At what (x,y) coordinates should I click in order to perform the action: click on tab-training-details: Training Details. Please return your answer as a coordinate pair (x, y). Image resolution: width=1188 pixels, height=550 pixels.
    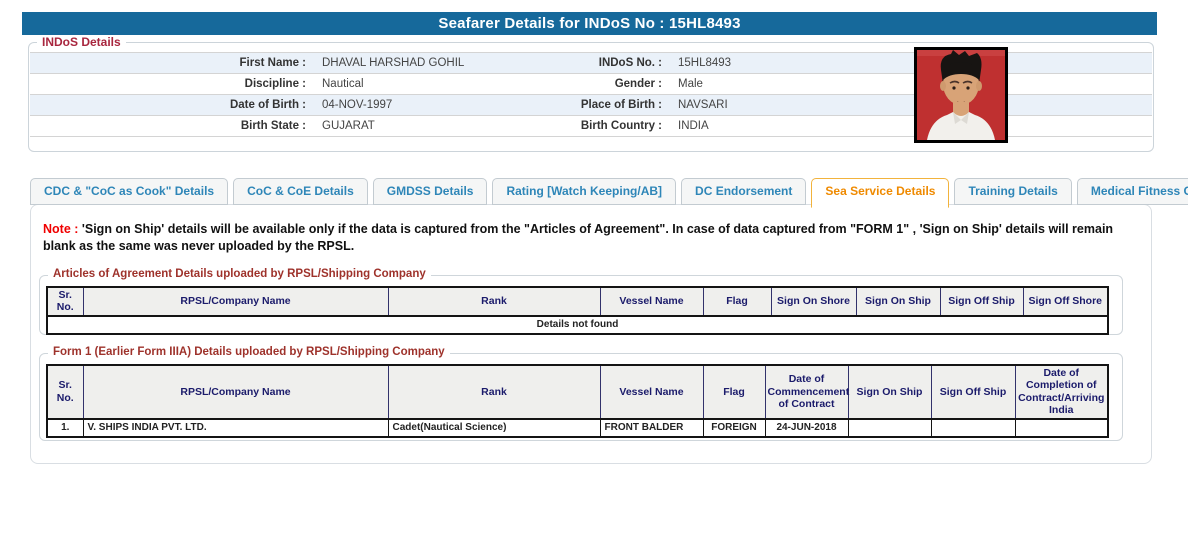
    Looking at the image, I should click on (1013, 191).